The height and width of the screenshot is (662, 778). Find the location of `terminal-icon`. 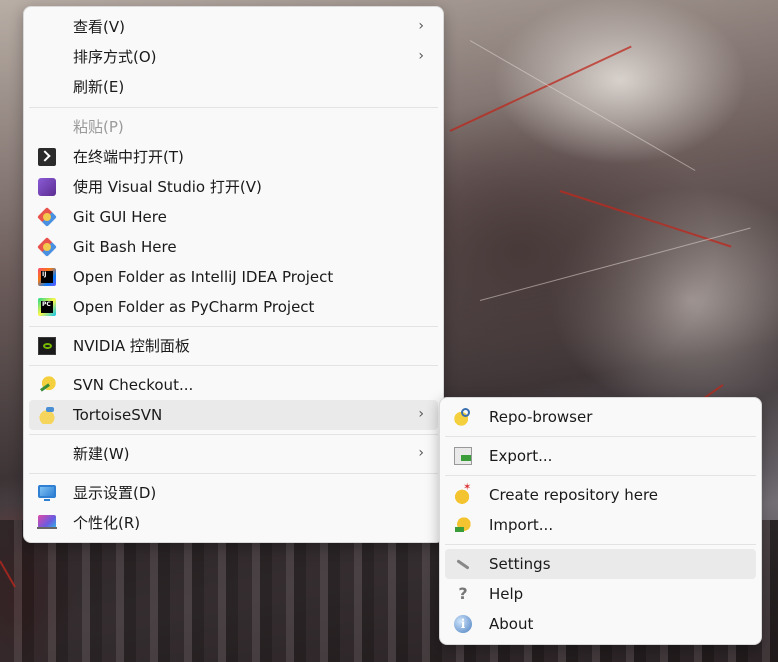

terminal-icon is located at coordinates (47, 157).